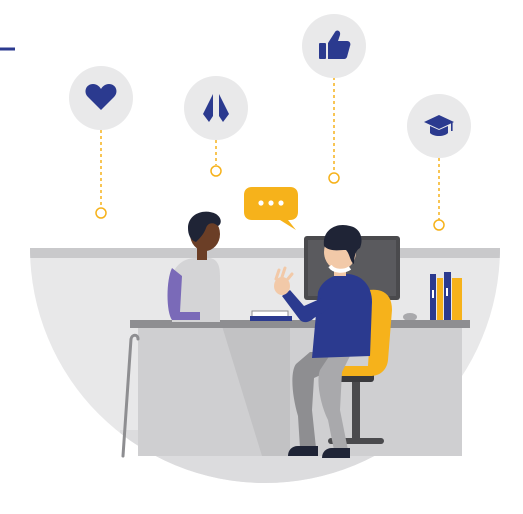  What do you see at coordinates (334, 99) in the screenshot?
I see `icon-thumbs-up` at bounding box center [334, 99].